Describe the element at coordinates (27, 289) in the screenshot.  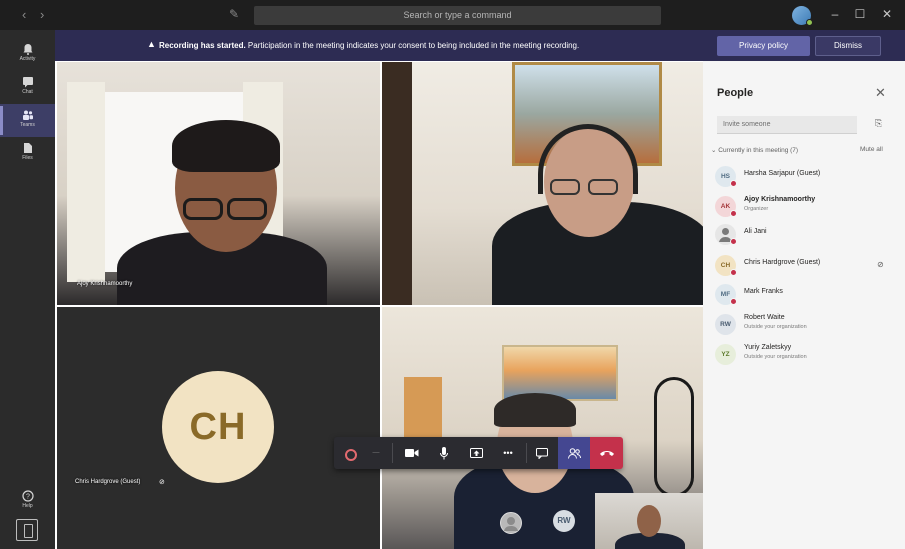
I see `app-rail: Activity Chat Teams Files ? Help` at that location.